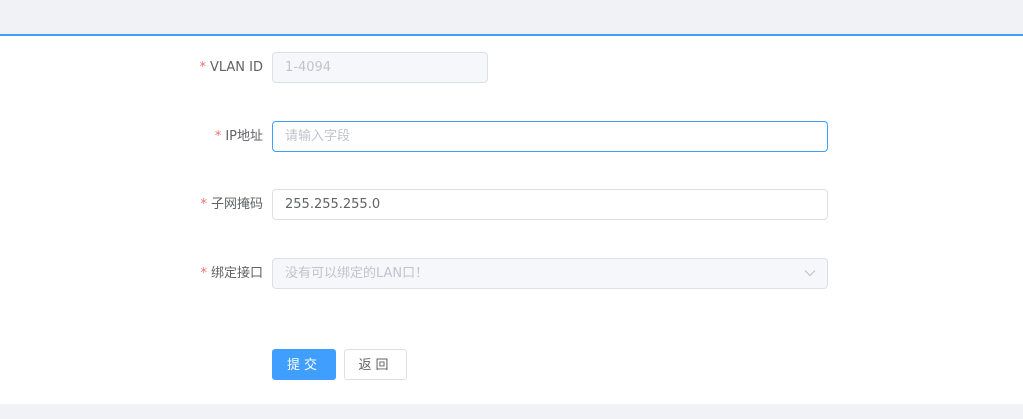  Describe the element at coordinates (236, 67) in the screenshot. I see `vlan-id-label-text: VLAN ID` at that location.